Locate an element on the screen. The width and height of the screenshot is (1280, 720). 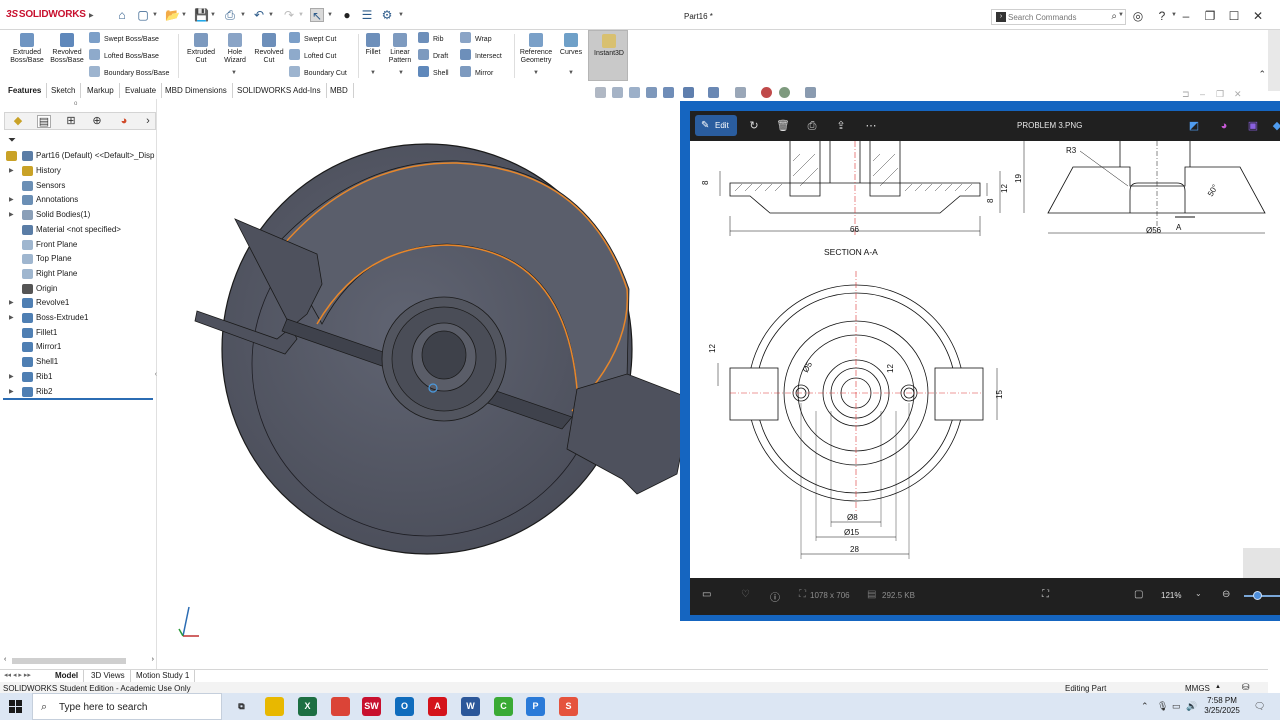
select-pointer-icon: ↖ is located at coordinates (317, 15).